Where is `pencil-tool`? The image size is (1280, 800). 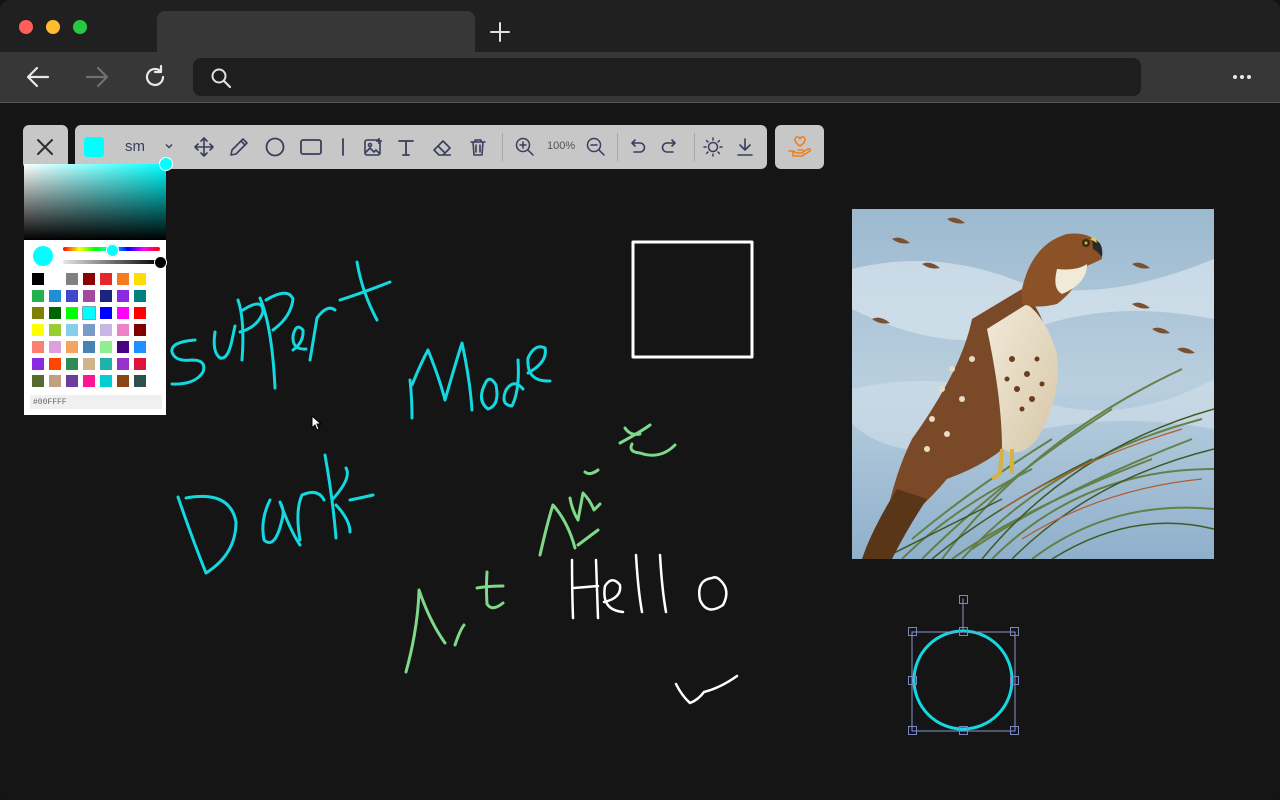
pencil-tool is located at coordinates (239, 147).